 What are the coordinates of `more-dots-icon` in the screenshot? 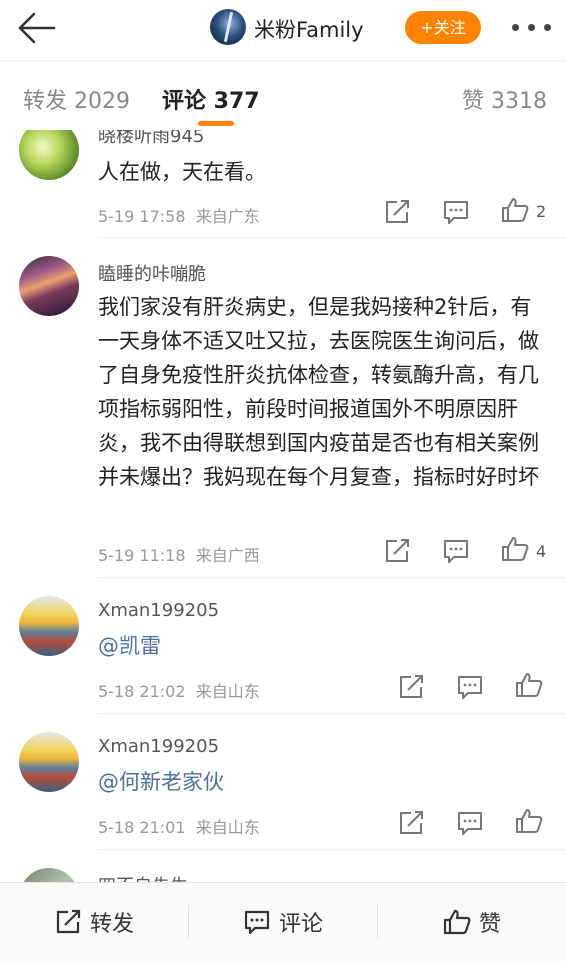 It's located at (532, 28).